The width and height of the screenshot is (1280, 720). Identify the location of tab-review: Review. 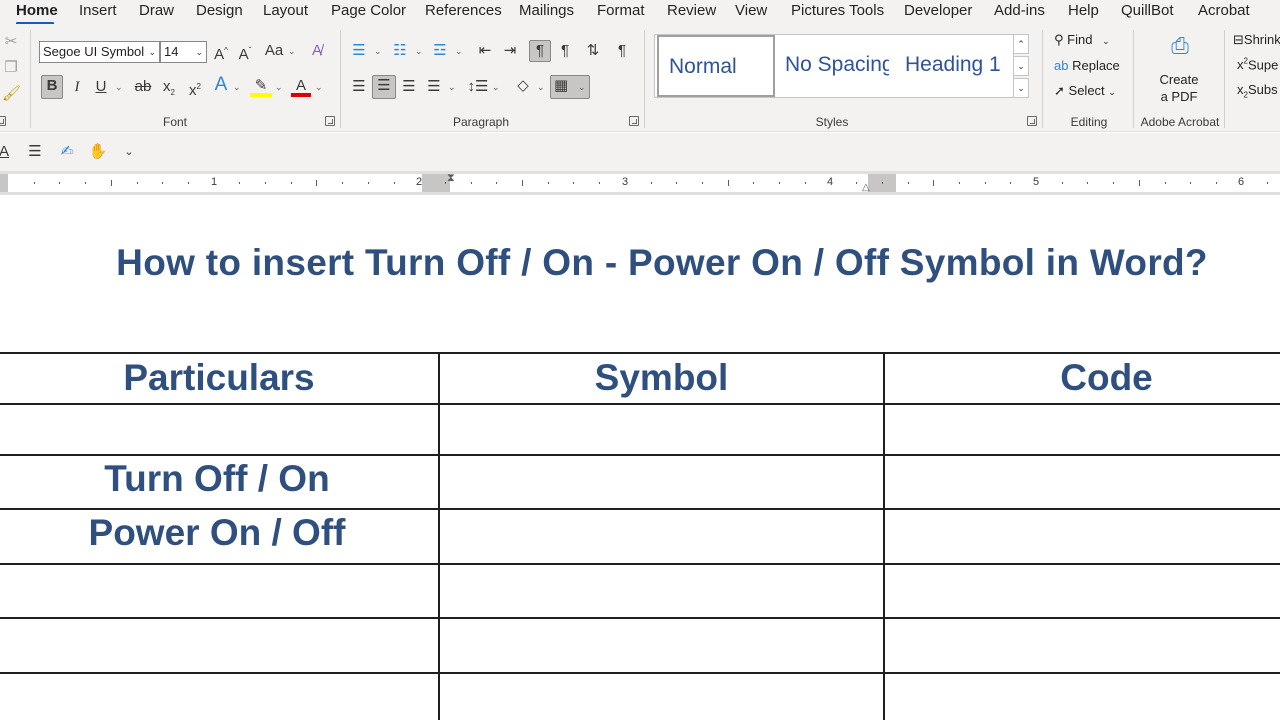
(691, 10).